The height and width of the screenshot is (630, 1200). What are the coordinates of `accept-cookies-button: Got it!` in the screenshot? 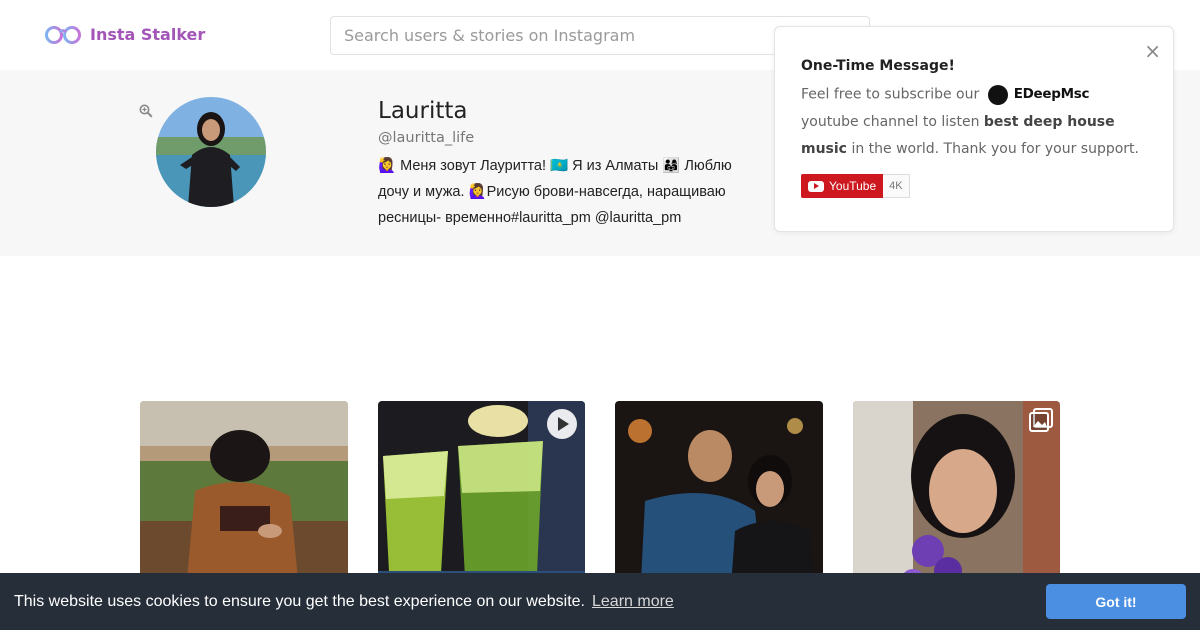 It's located at (1116, 601).